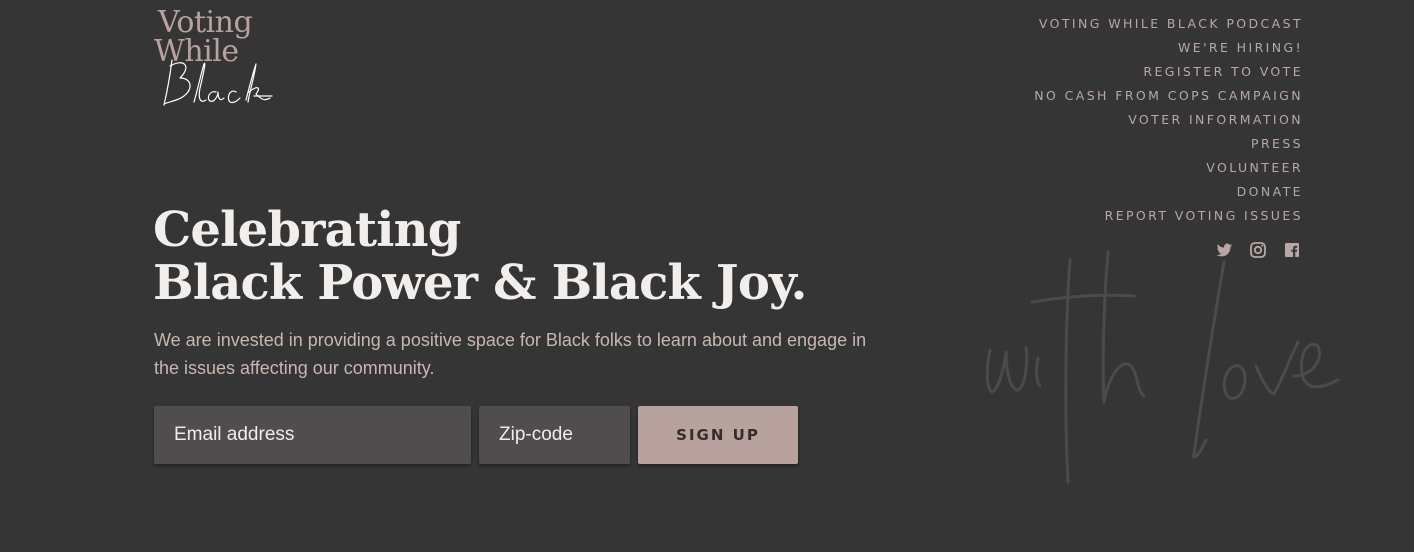 The height and width of the screenshot is (552, 1414). Describe the element at coordinates (1162, 367) in the screenshot. I see `with-love-watermark` at that location.